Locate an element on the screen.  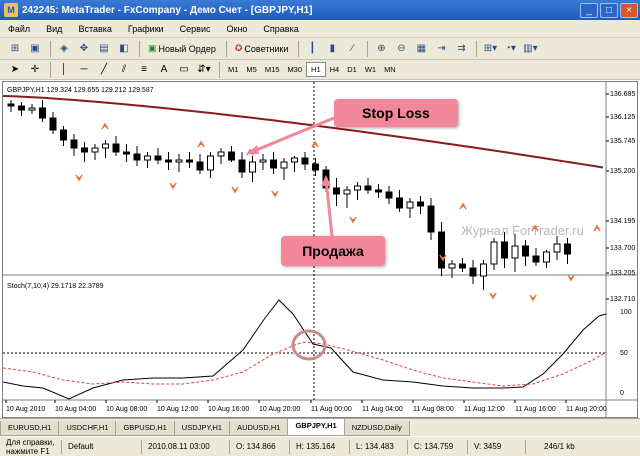
menu-help: Справка is located at coordinates (280, 29).